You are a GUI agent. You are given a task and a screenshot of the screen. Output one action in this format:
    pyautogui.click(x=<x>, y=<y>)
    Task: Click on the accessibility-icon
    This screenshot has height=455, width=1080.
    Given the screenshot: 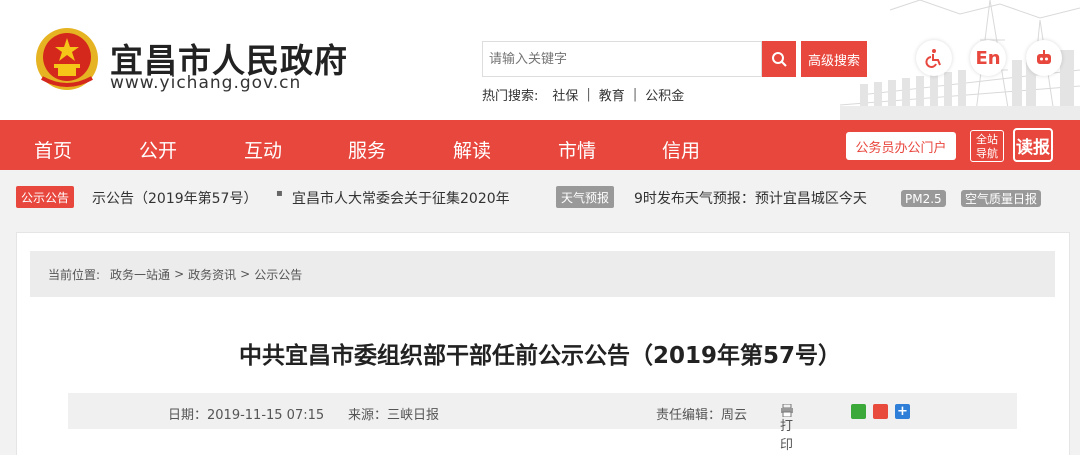 What is the action you would take?
    pyautogui.click(x=933, y=58)
    